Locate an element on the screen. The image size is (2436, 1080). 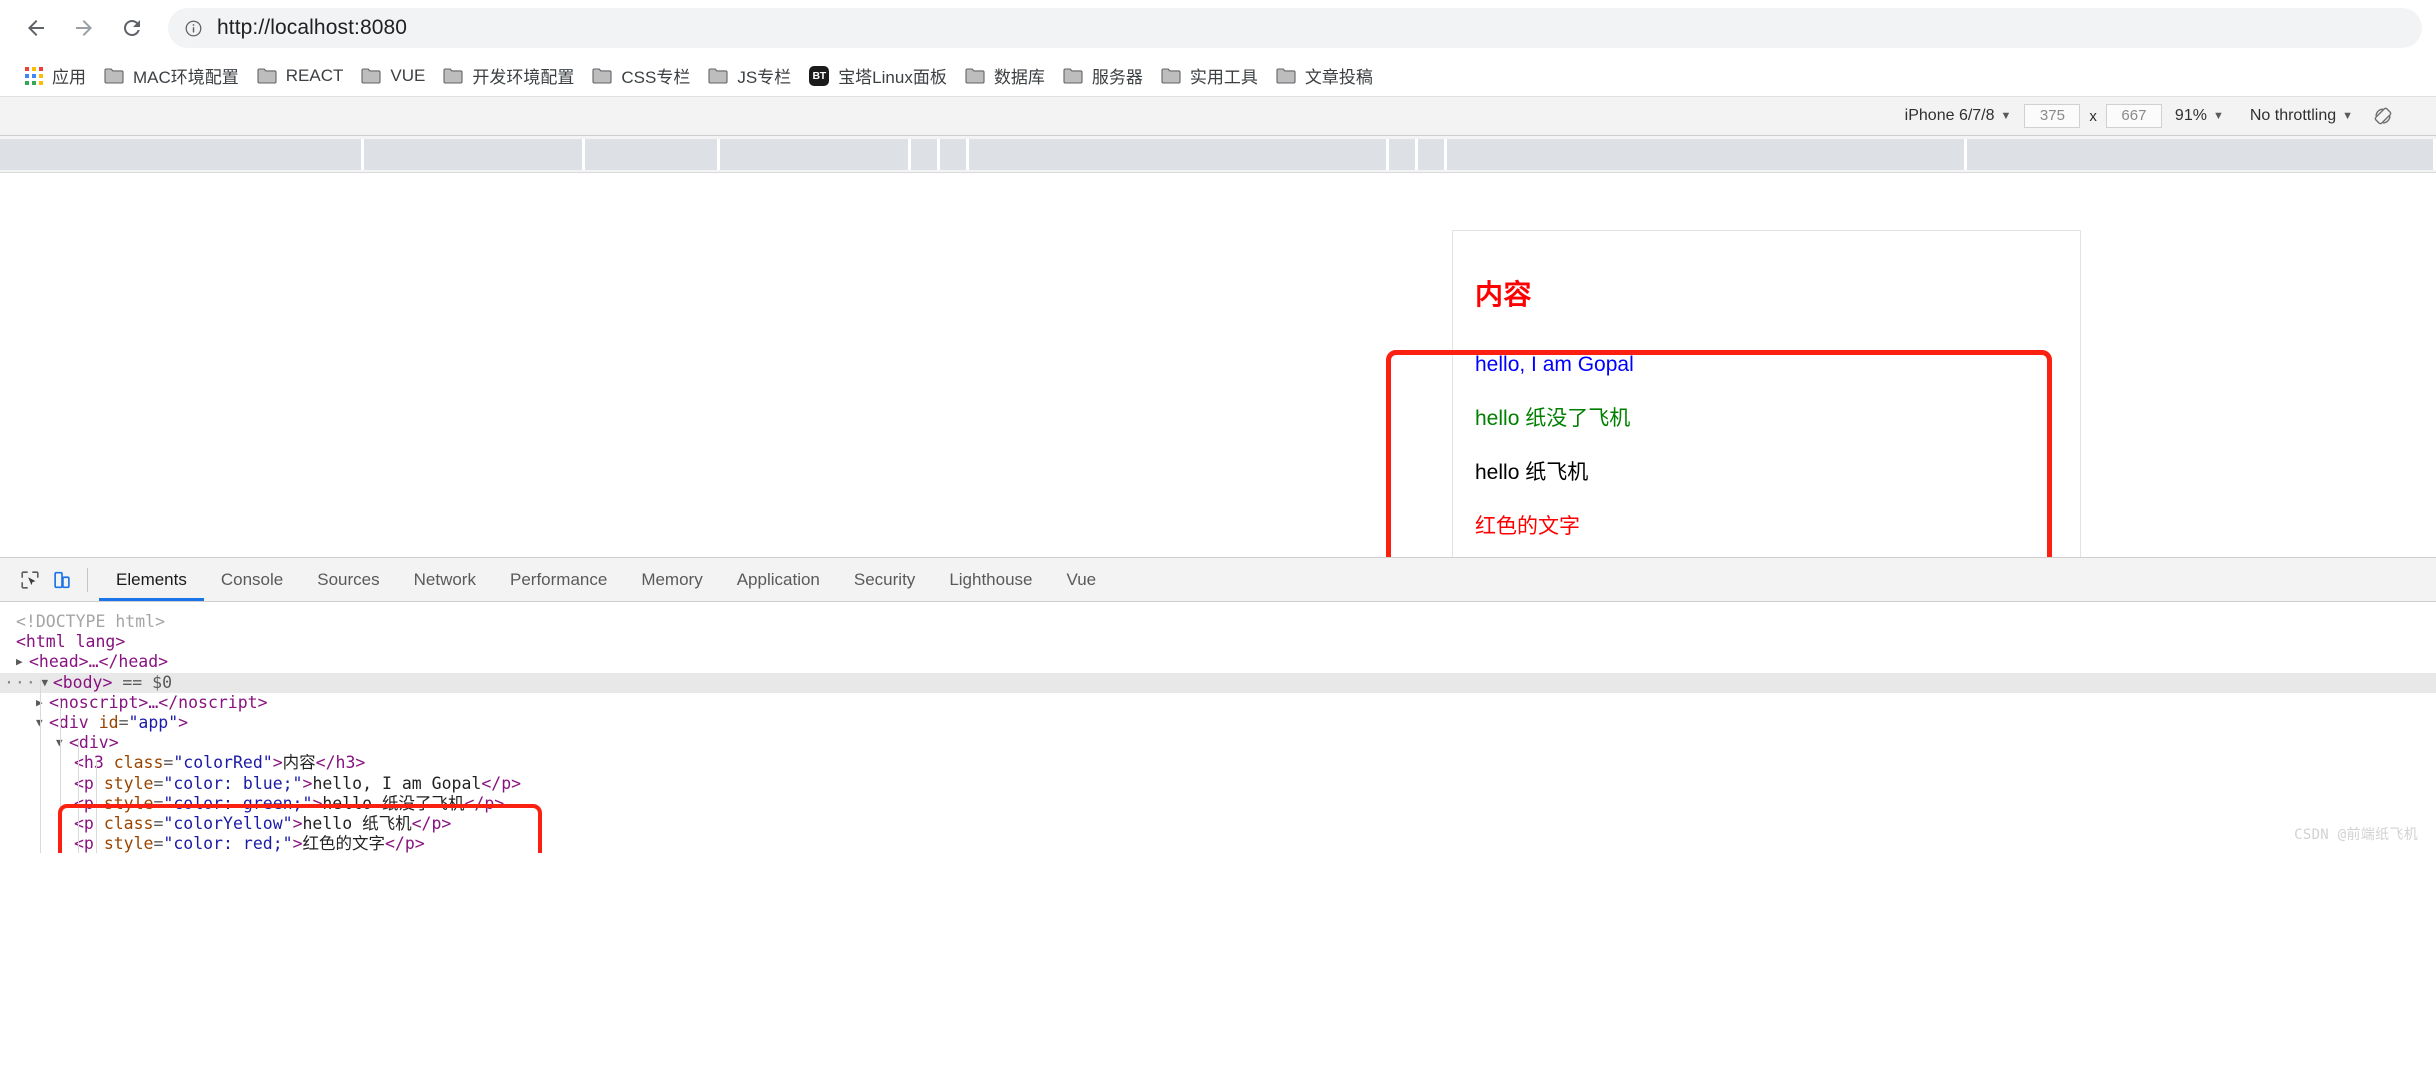
dom-row-p-green: <p style = "color: green;" > hello 纸没了飞机 </p> is located at coordinates (1218, 804).